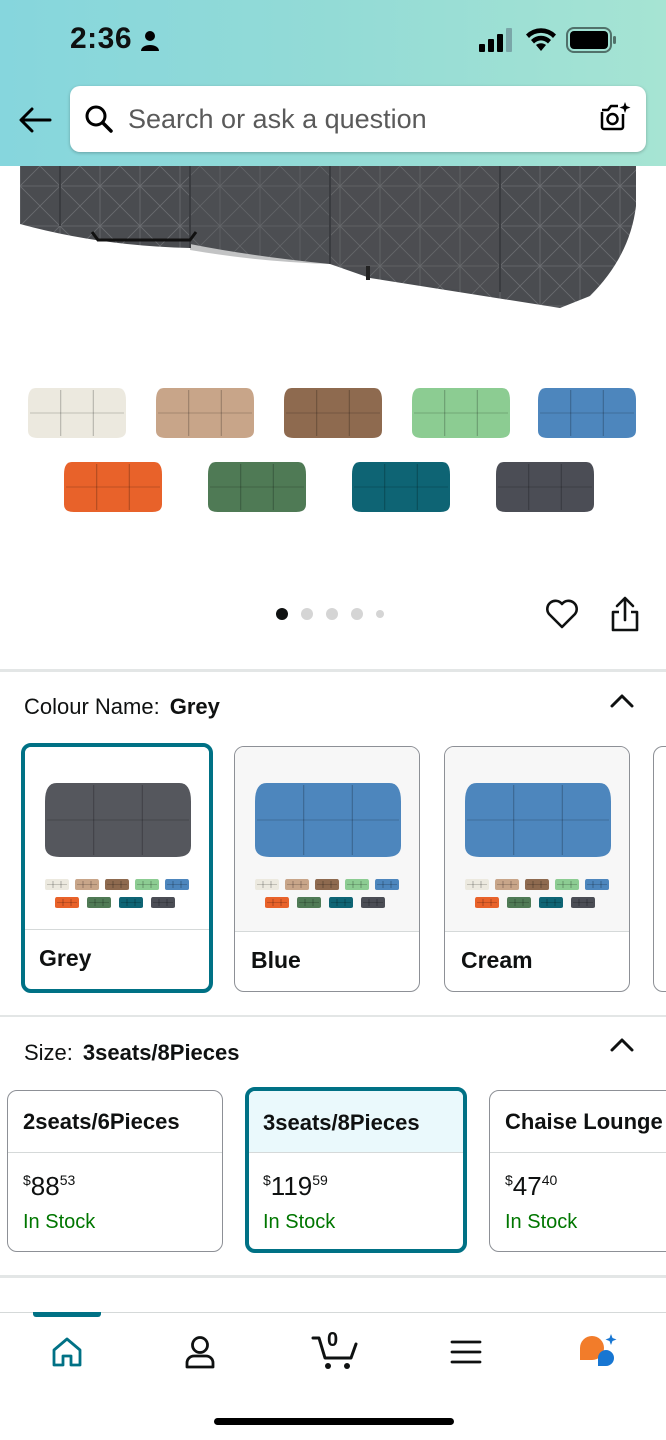 The image size is (666, 1440). Describe the element at coordinates (466, 1352) in the screenshot. I see `nav-menu` at that location.